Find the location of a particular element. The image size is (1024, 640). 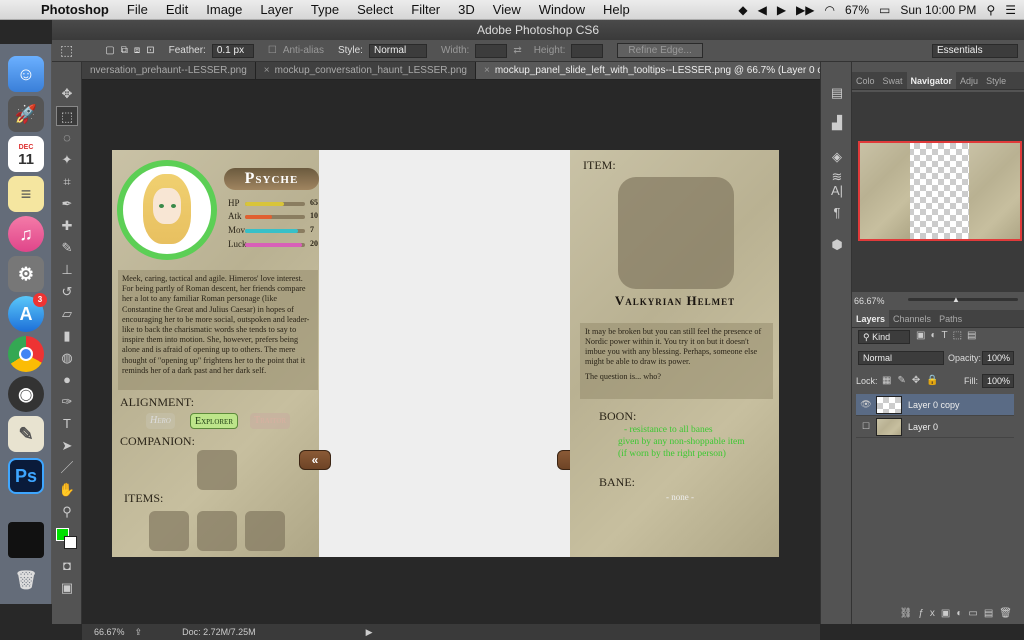

background-color-swatch is located at coordinates (70, 542).